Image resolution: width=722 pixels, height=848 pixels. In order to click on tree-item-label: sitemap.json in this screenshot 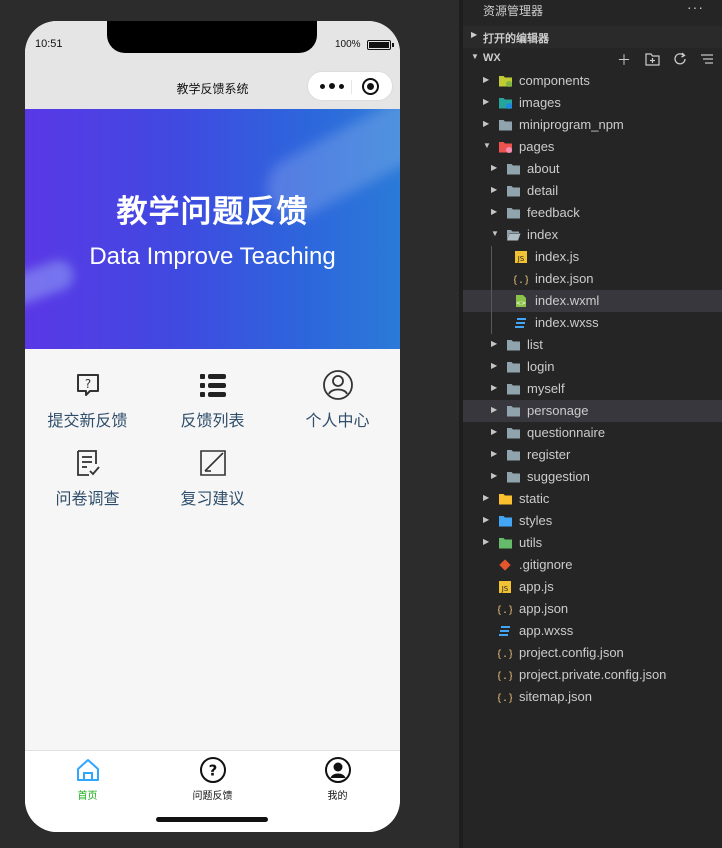, I will do `click(555, 696)`.